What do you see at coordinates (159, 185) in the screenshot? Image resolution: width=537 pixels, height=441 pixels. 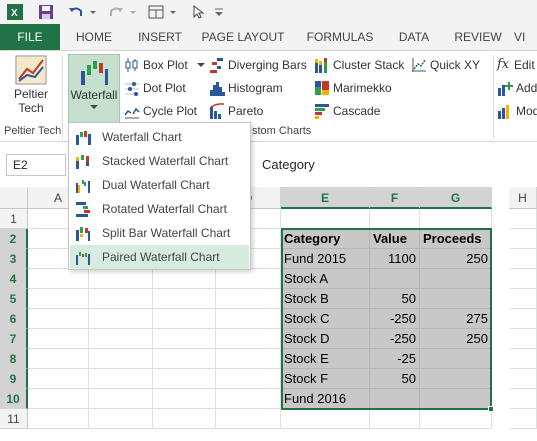 I see `menu-item-dual-waterfall-chart: Dual Waterfall Chart` at bounding box center [159, 185].